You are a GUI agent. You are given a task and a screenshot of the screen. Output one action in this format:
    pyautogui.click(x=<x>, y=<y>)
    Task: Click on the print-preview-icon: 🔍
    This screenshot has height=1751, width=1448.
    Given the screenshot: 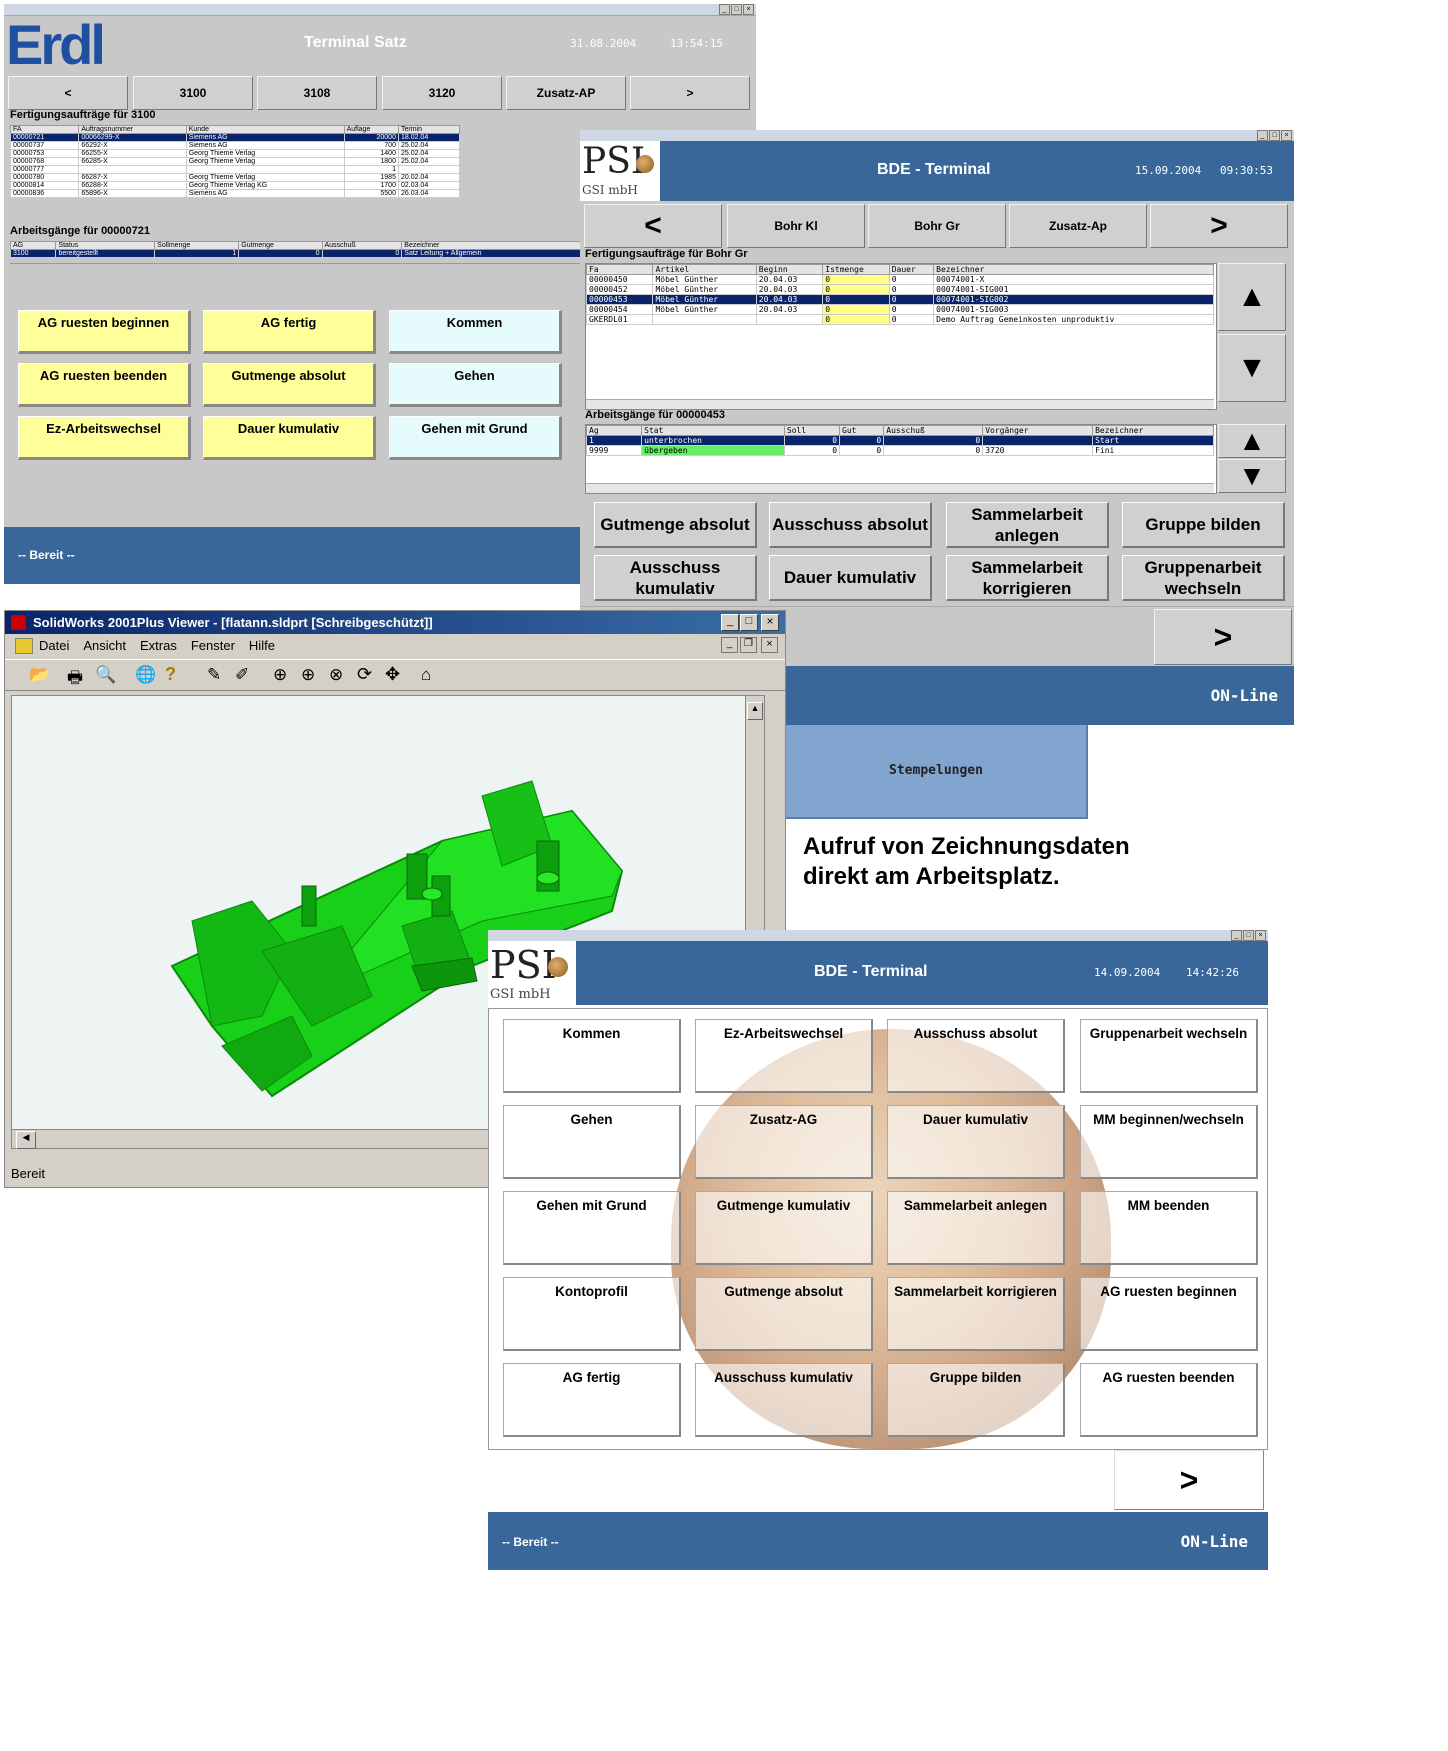 What is the action you would take?
    pyautogui.click(x=105, y=675)
    